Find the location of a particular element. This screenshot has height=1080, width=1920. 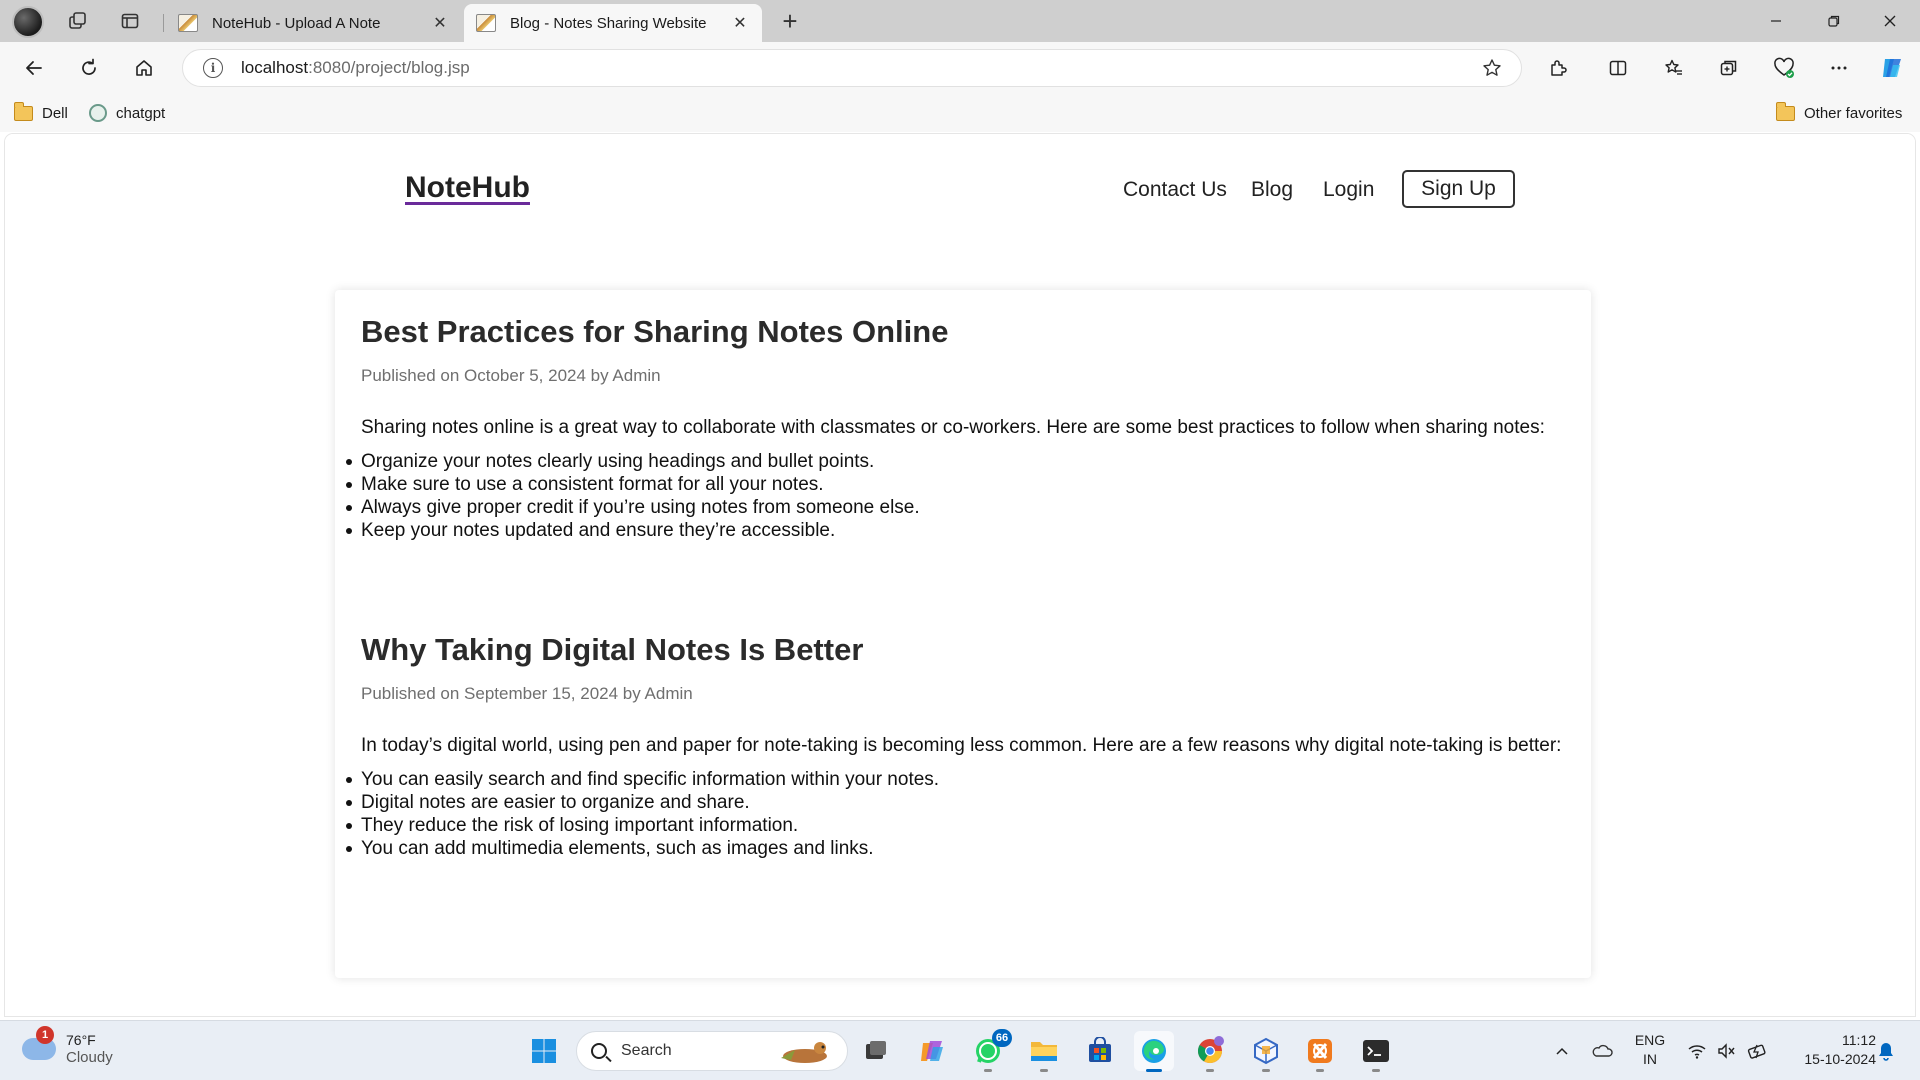

wifi-icon is located at coordinates (1697, 1051).